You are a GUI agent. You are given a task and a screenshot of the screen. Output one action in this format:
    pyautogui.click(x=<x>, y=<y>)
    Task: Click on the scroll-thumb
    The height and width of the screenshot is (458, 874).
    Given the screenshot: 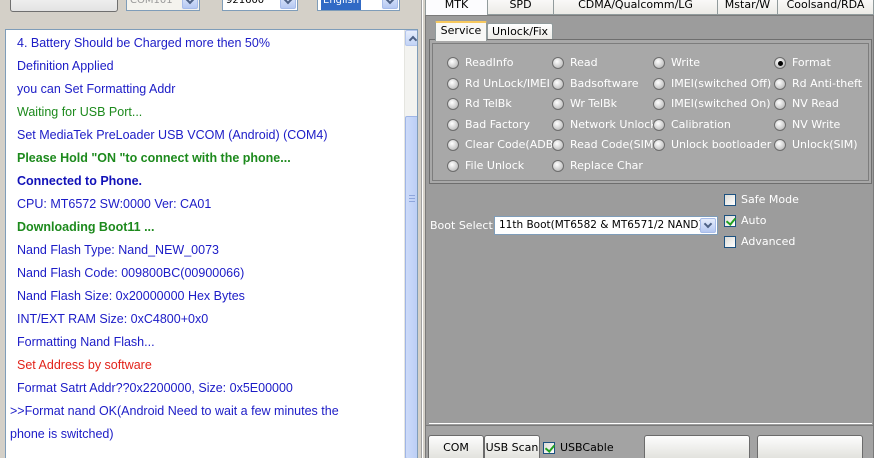 What is the action you would take?
    pyautogui.click(x=411, y=287)
    